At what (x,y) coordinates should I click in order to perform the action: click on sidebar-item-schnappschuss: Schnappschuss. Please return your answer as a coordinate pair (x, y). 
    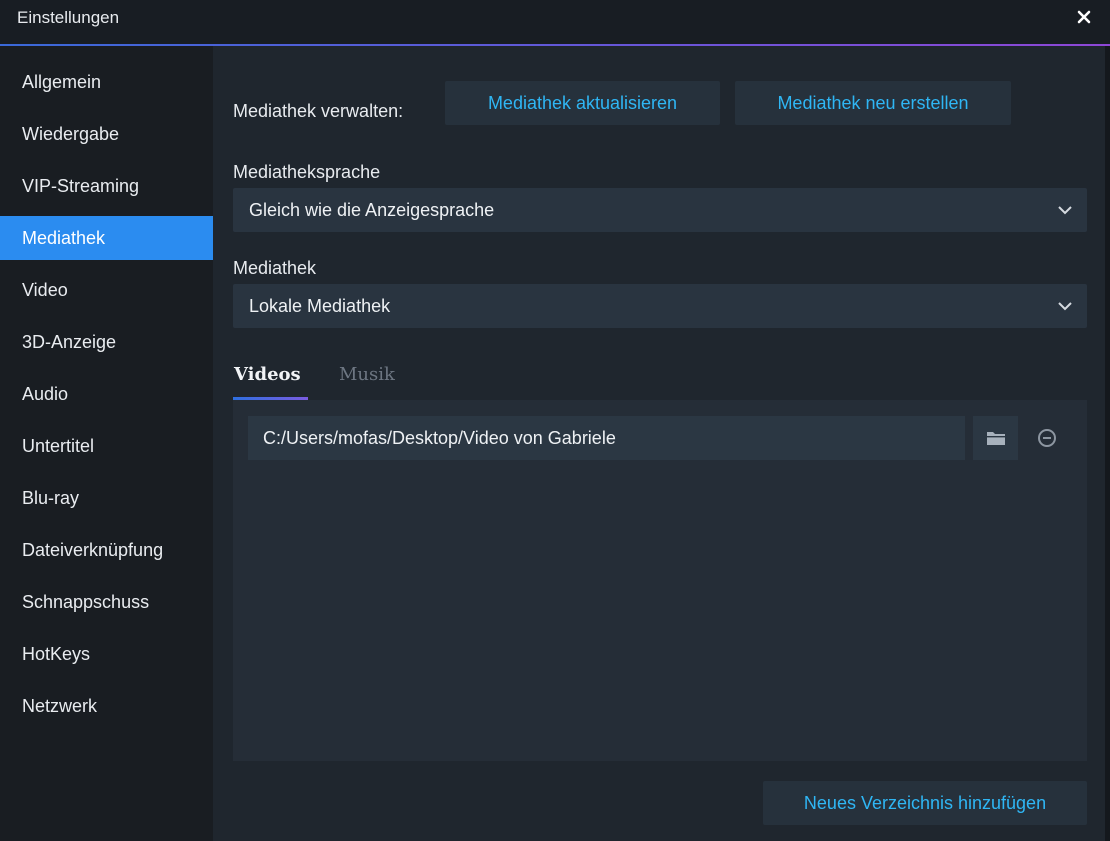
    Looking at the image, I should click on (106, 602).